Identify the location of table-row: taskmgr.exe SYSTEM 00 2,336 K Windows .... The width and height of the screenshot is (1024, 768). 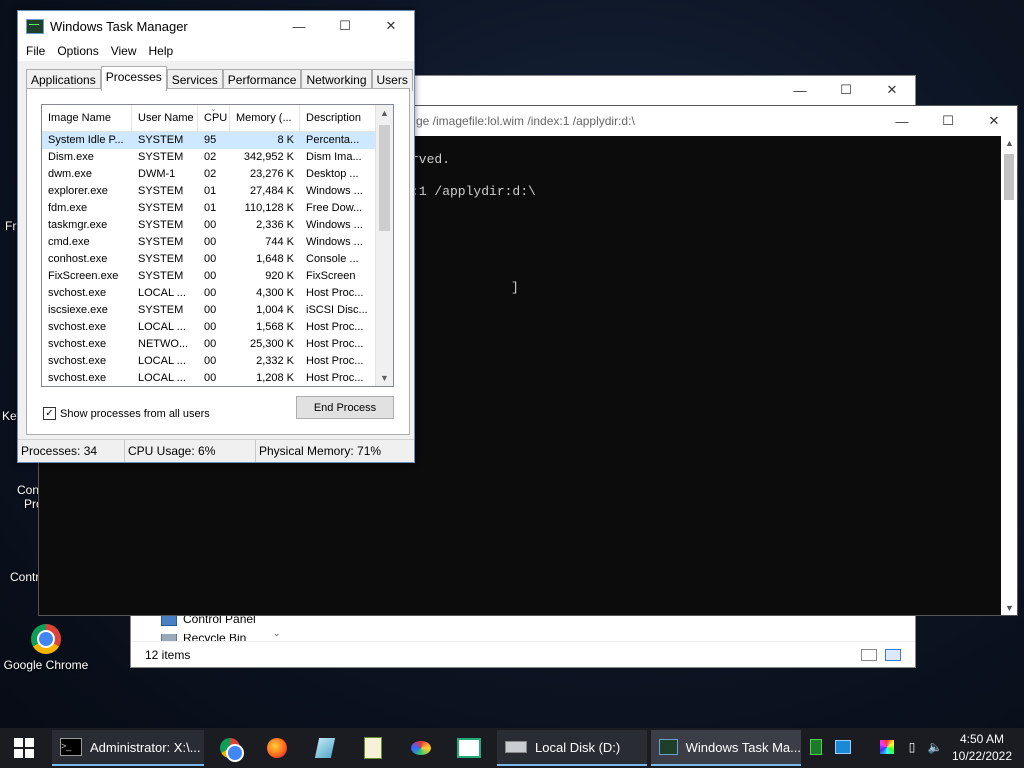
(208, 225).